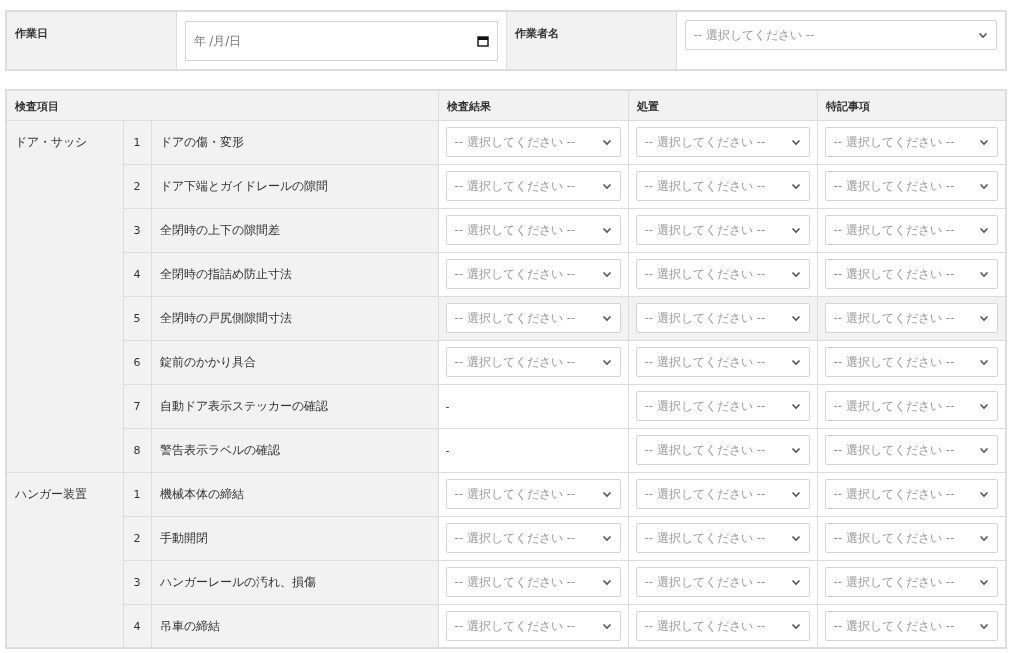 The height and width of the screenshot is (653, 1024). What do you see at coordinates (447, 406) in the screenshot?
I see `empty-value: -` at bounding box center [447, 406].